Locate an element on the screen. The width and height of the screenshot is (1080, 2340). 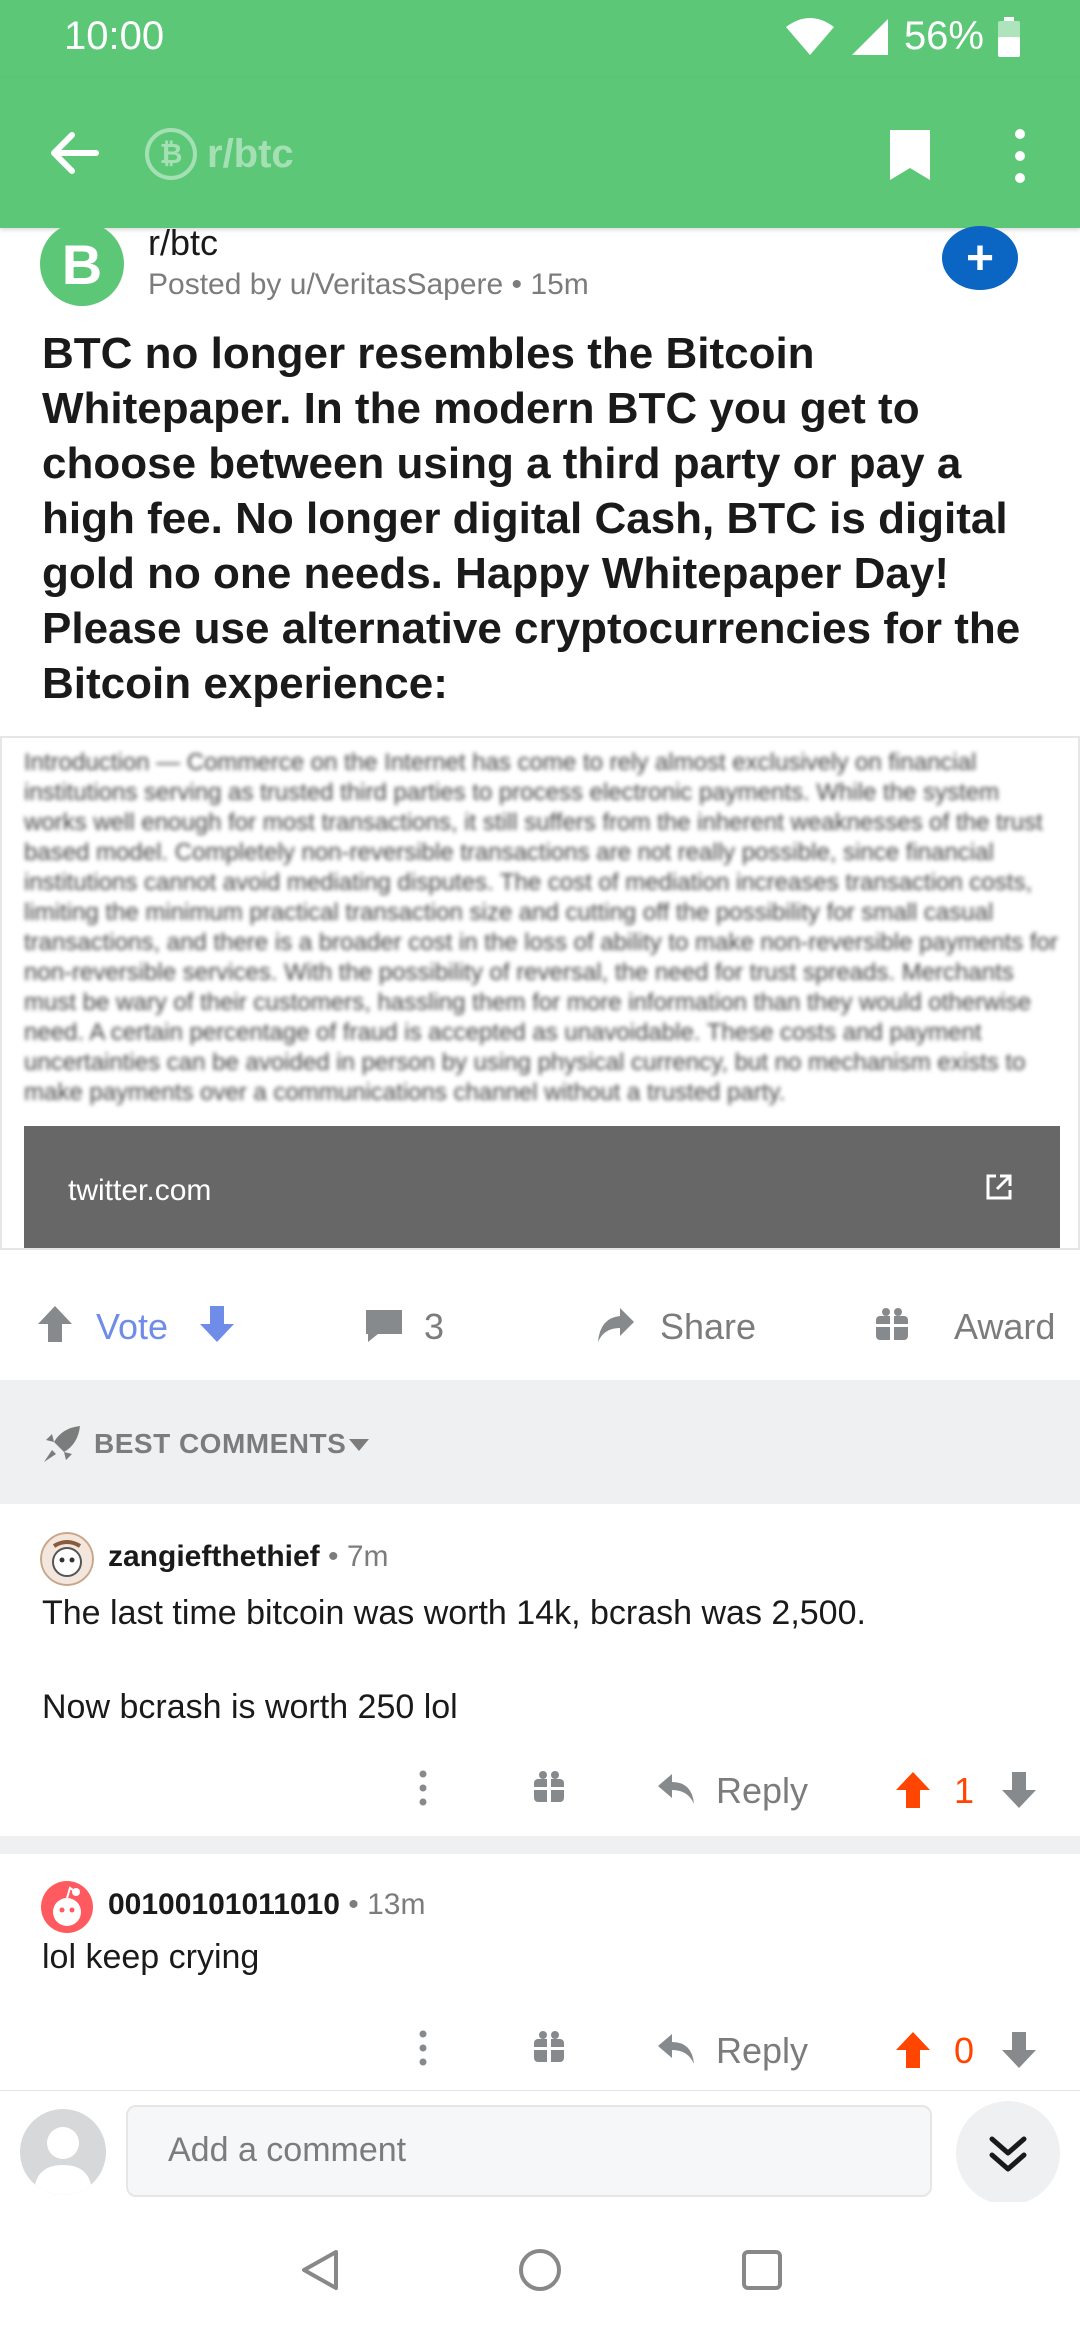
share-button: Share is located at coordinates (708, 1327).